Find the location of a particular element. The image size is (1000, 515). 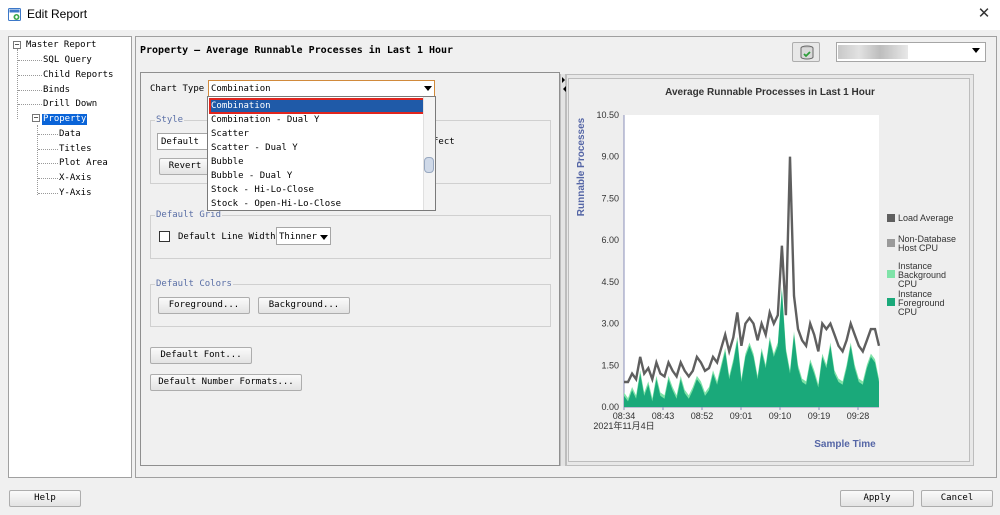

y-tick-label: 4.50 is located at coordinates (610, 282).